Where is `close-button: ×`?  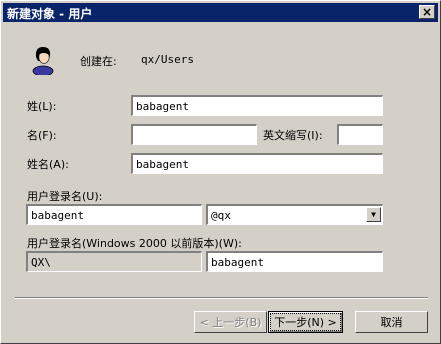 close-button: × is located at coordinates (427, 12).